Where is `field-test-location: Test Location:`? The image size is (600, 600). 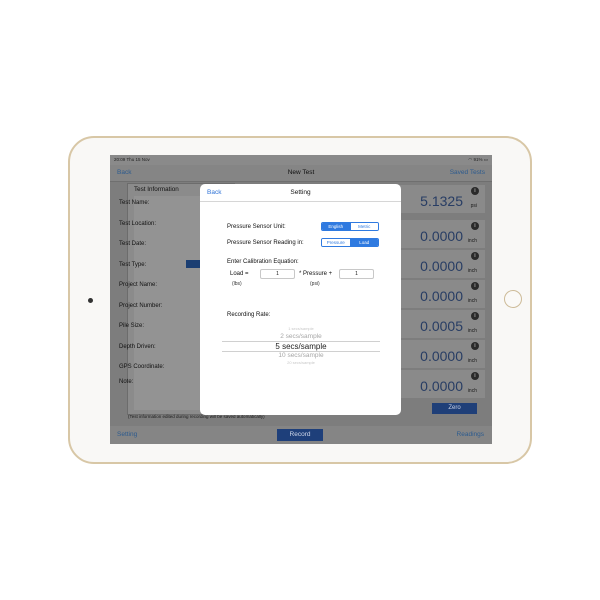 field-test-location: Test Location: is located at coordinates (137, 224).